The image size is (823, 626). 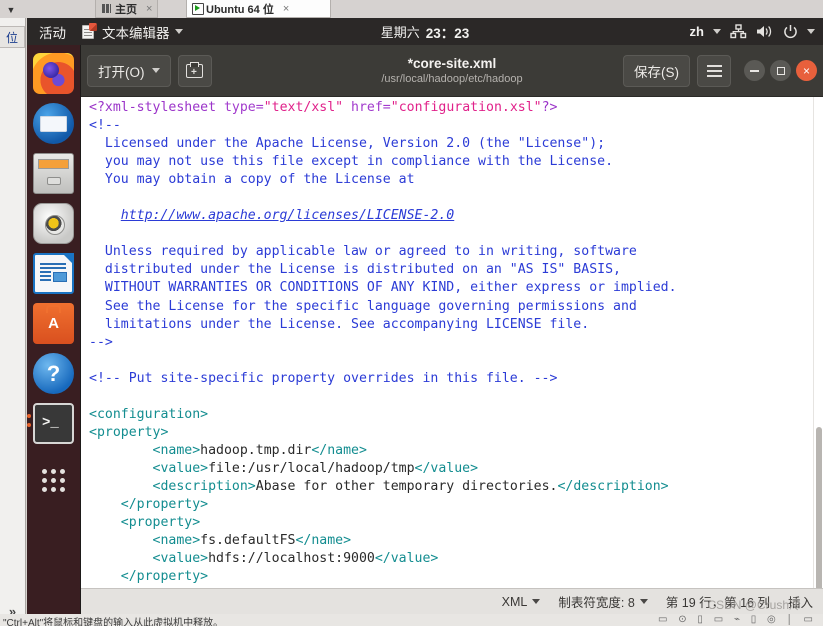 What do you see at coordinates (53, 479) in the screenshot?
I see `dock-item-show-applications` at bounding box center [53, 479].